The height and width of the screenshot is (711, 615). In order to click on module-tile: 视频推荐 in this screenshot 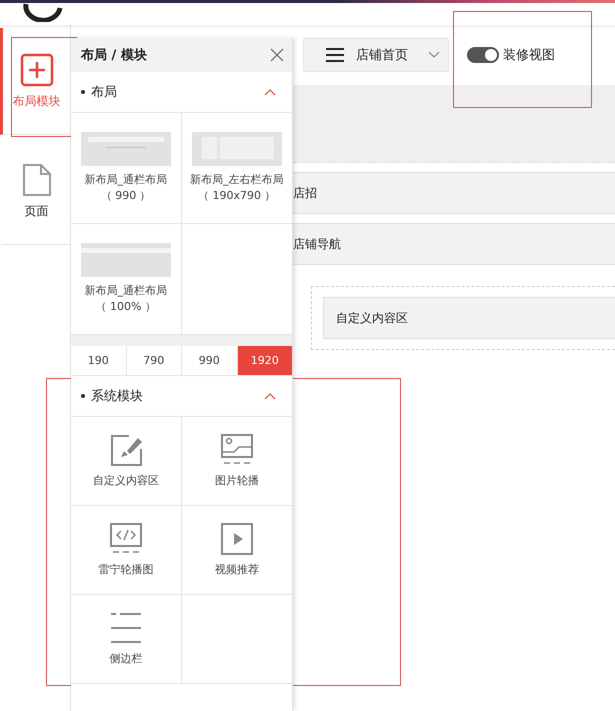, I will do `click(237, 550)`.